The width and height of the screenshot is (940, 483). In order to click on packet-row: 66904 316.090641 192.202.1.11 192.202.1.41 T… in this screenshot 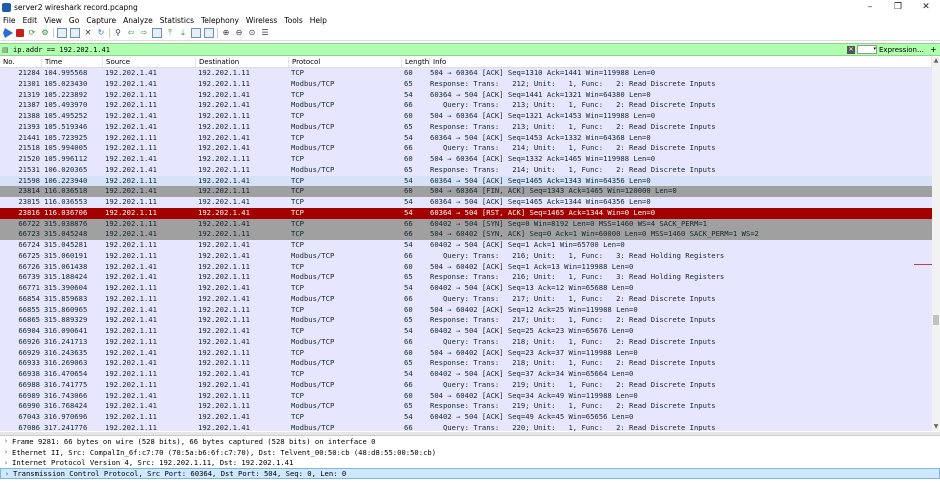, I will do `click(466, 331)`.